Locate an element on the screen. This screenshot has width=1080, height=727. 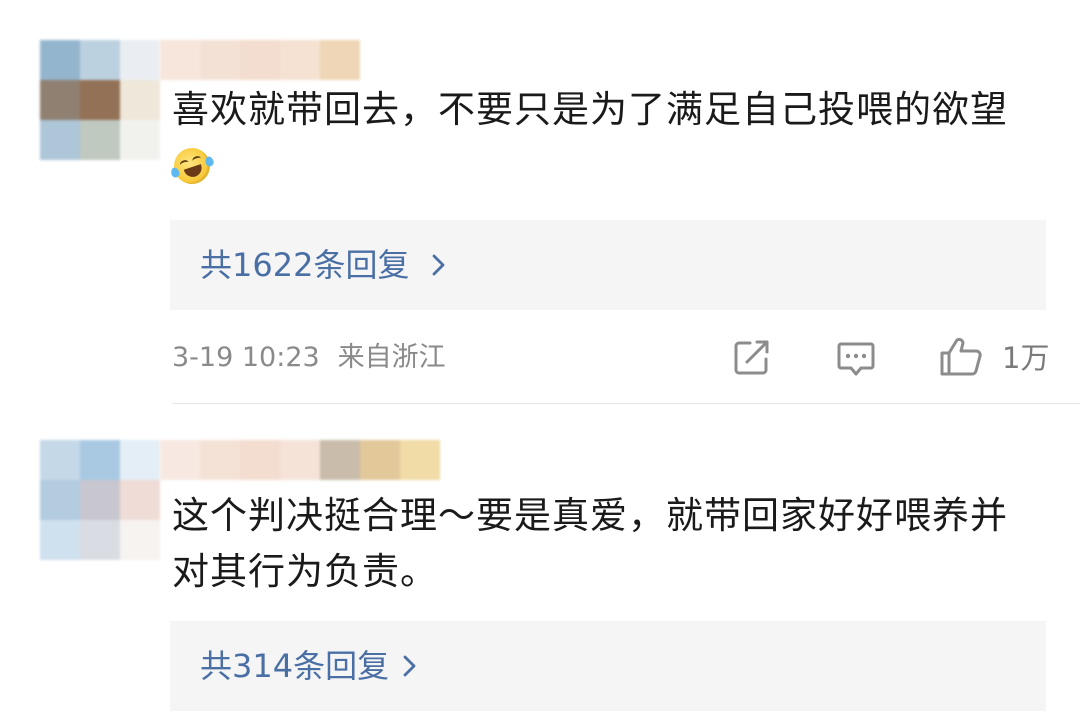
comment-text: 这个判决挺合理～要是真爱，就带回家好好喂养并对其行为负责。 is located at coordinates (607, 544).